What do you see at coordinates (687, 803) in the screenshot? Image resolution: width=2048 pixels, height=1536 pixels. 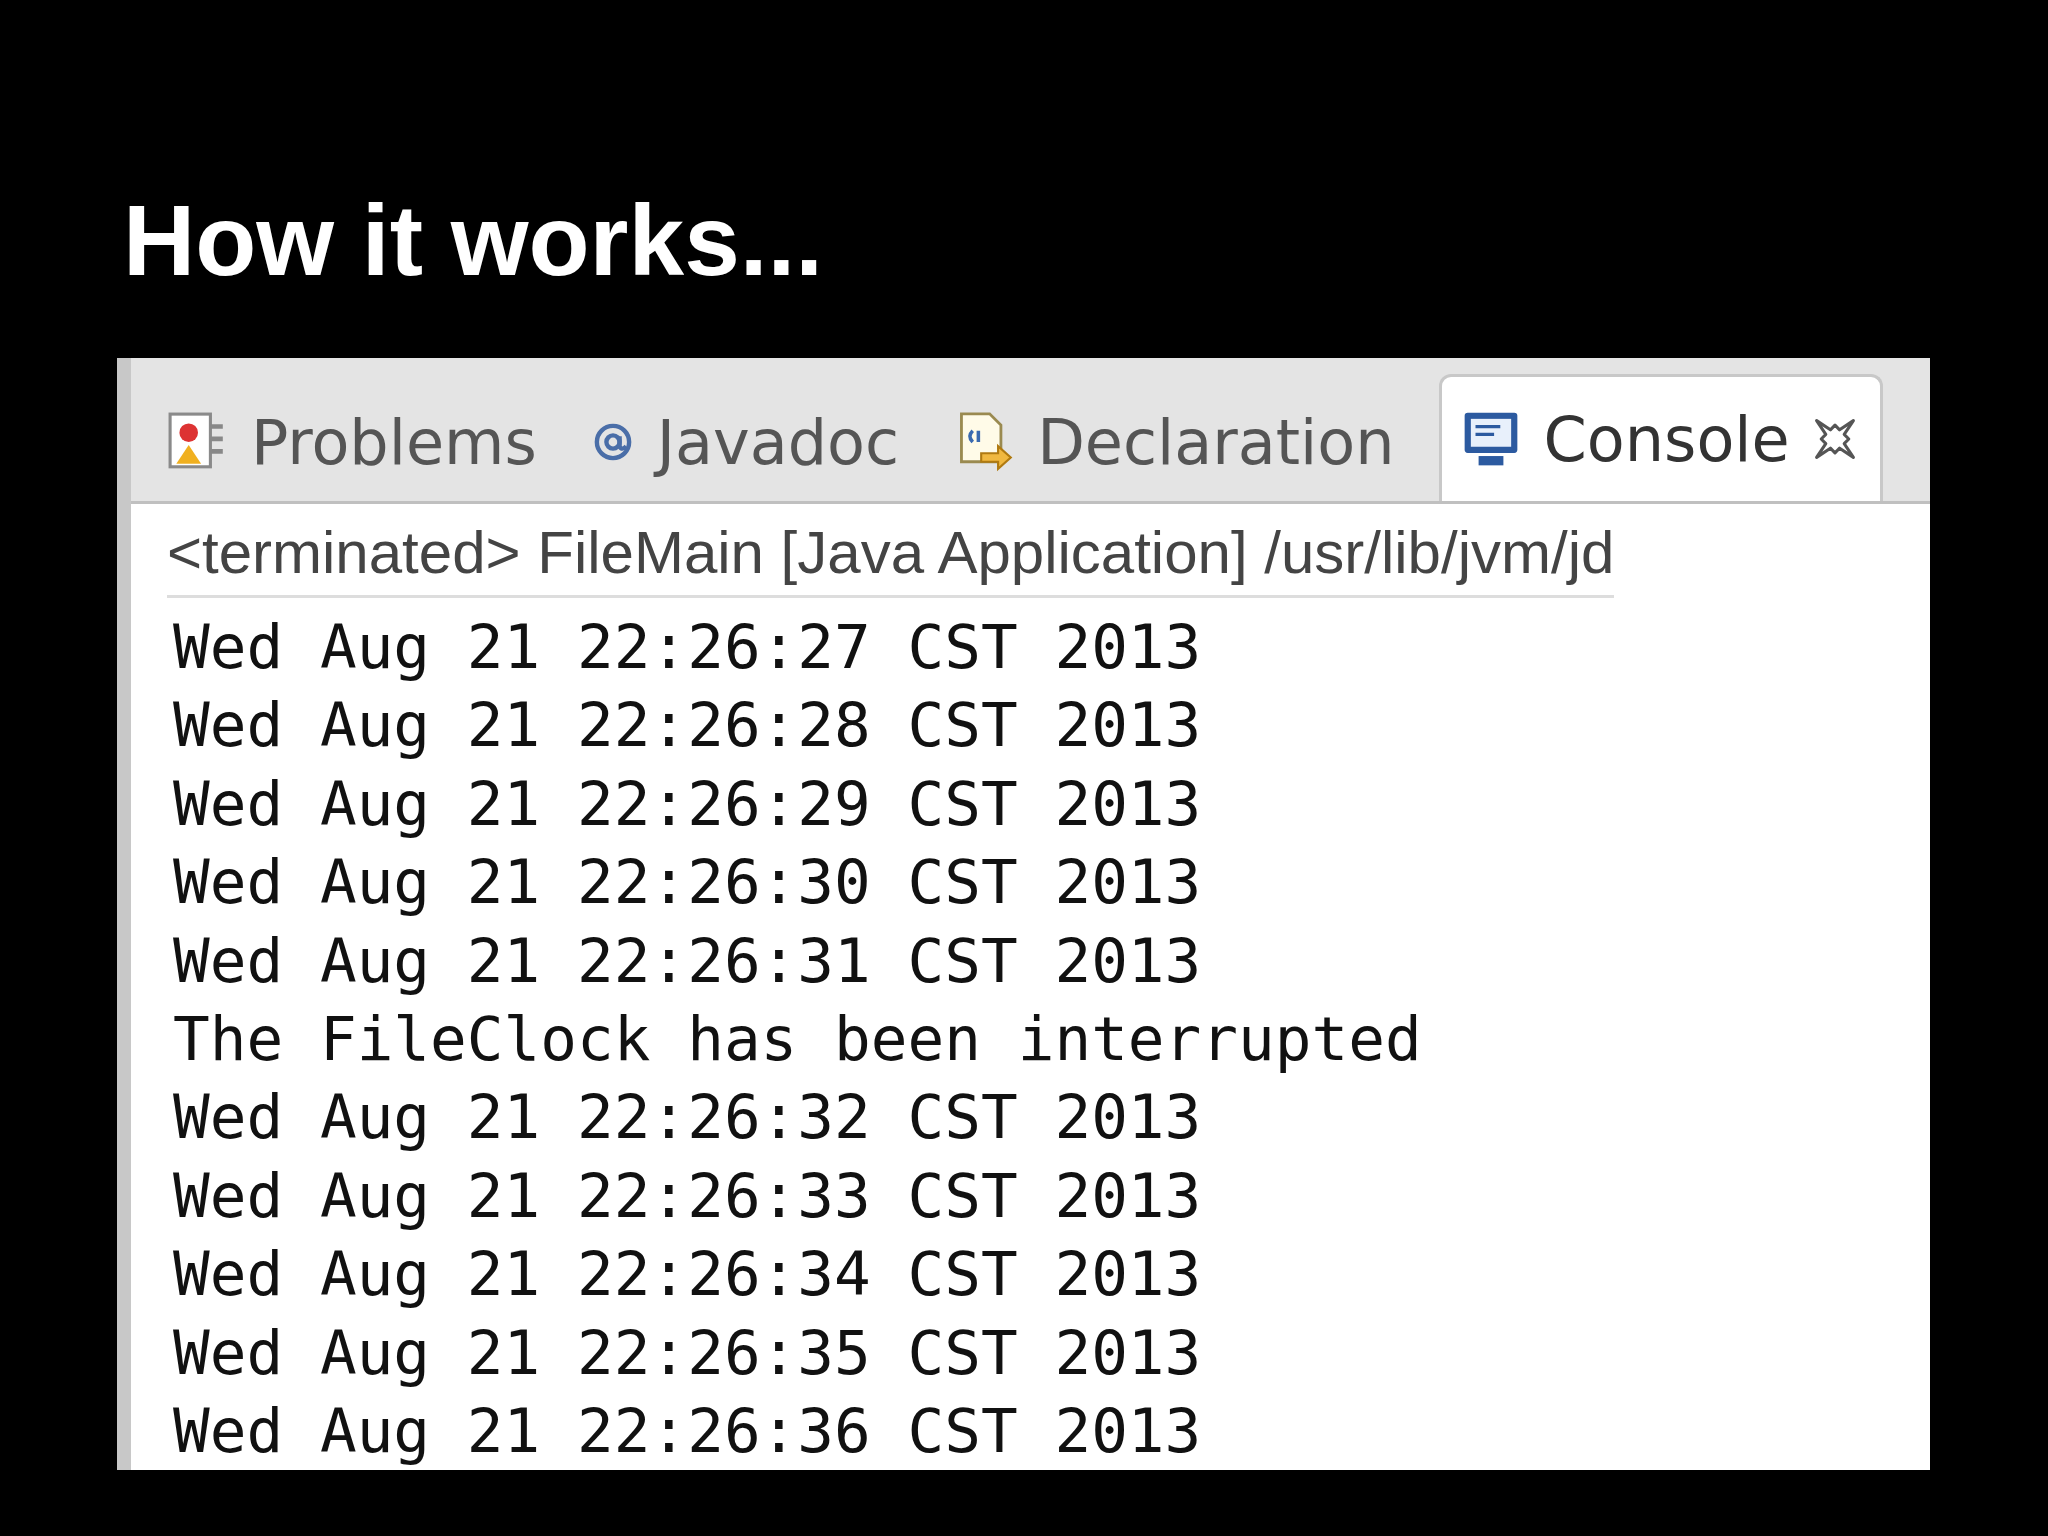 I see `console-line: Wed Aug 21 22:26:29 CST 2013` at bounding box center [687, 803].